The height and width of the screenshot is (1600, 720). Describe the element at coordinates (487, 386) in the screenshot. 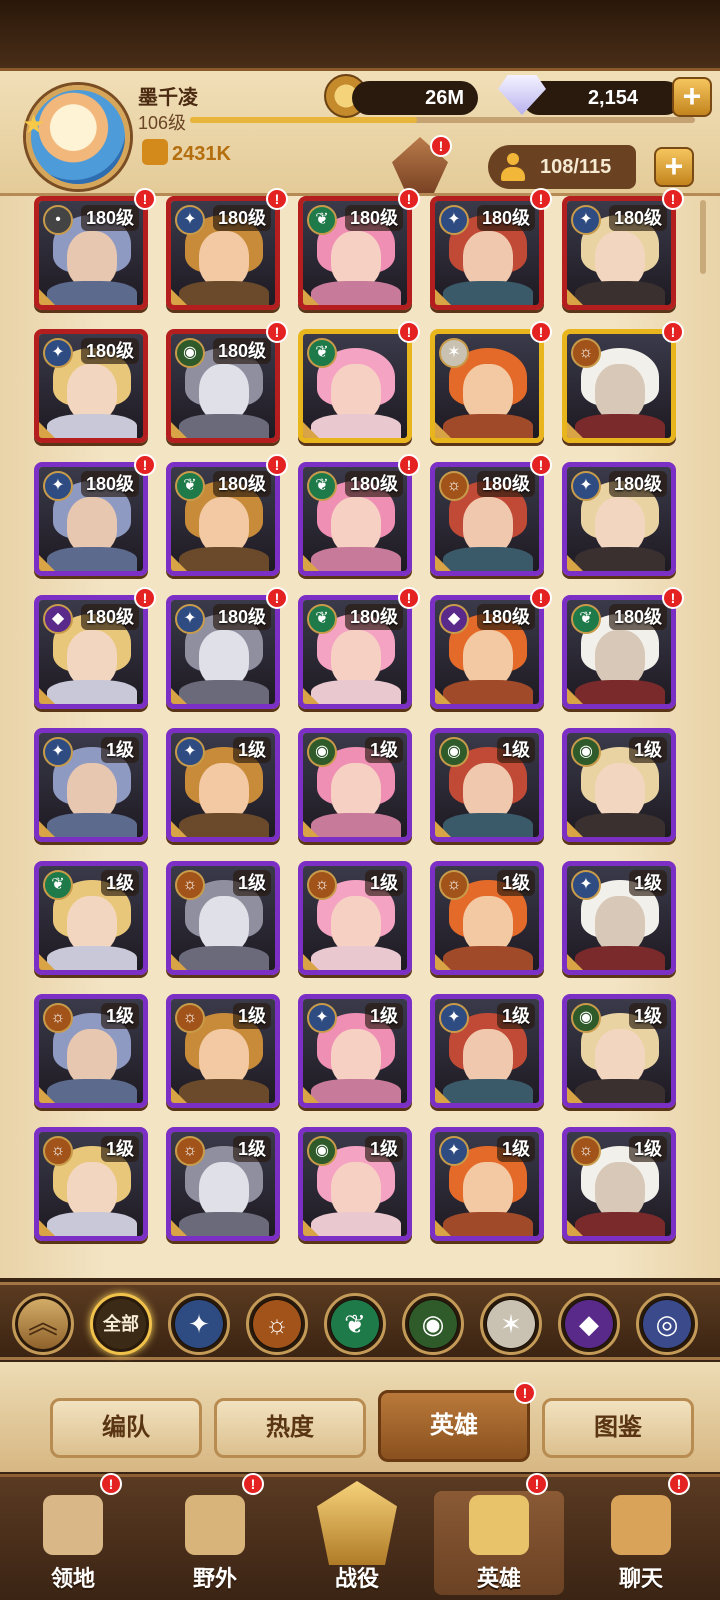

I see `hero-card: ✶` at that location.